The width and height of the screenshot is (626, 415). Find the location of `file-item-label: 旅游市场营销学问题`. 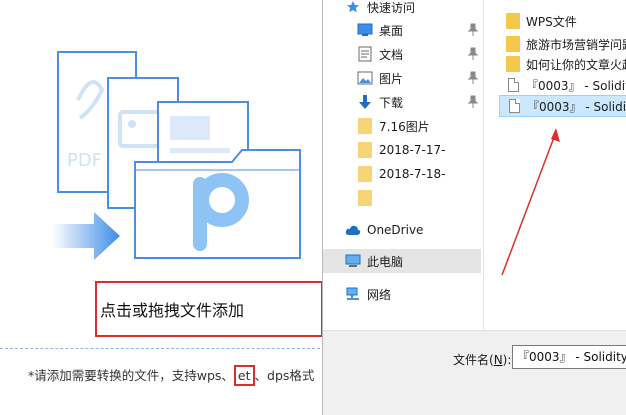

file-item-label: 旅游市场营销学问题 is located at coordinates (576, 44).